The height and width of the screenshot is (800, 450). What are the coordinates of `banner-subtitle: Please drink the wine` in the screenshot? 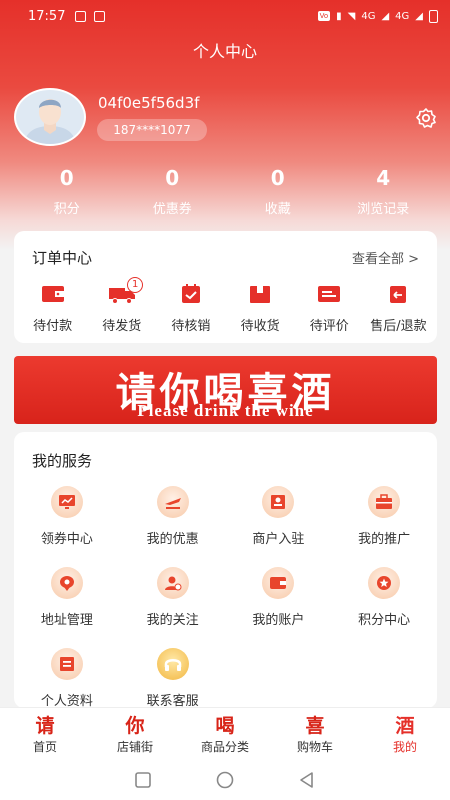 It's located at (225, 410).